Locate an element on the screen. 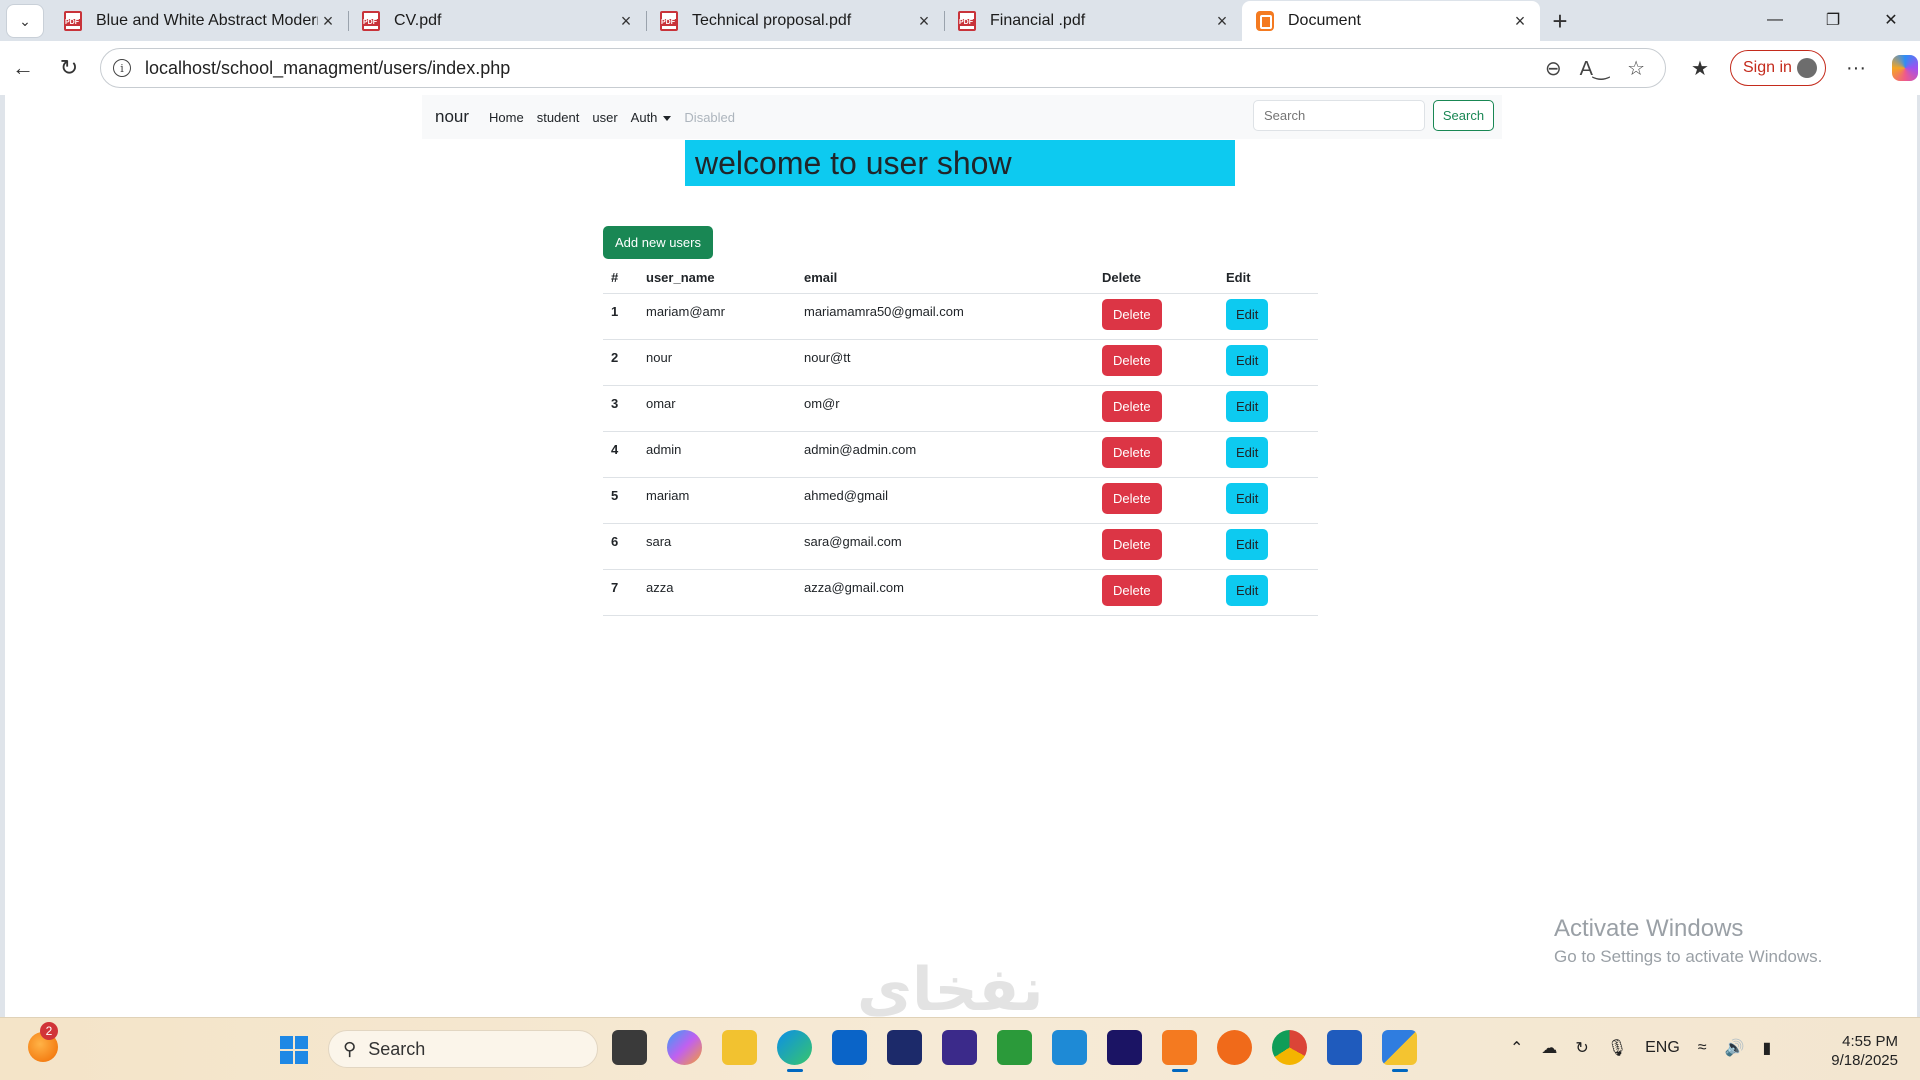 This screenshot has height=1080, width=1920. navbar-links: Home student user Auth Disabled is located at coordinates (612, 117).